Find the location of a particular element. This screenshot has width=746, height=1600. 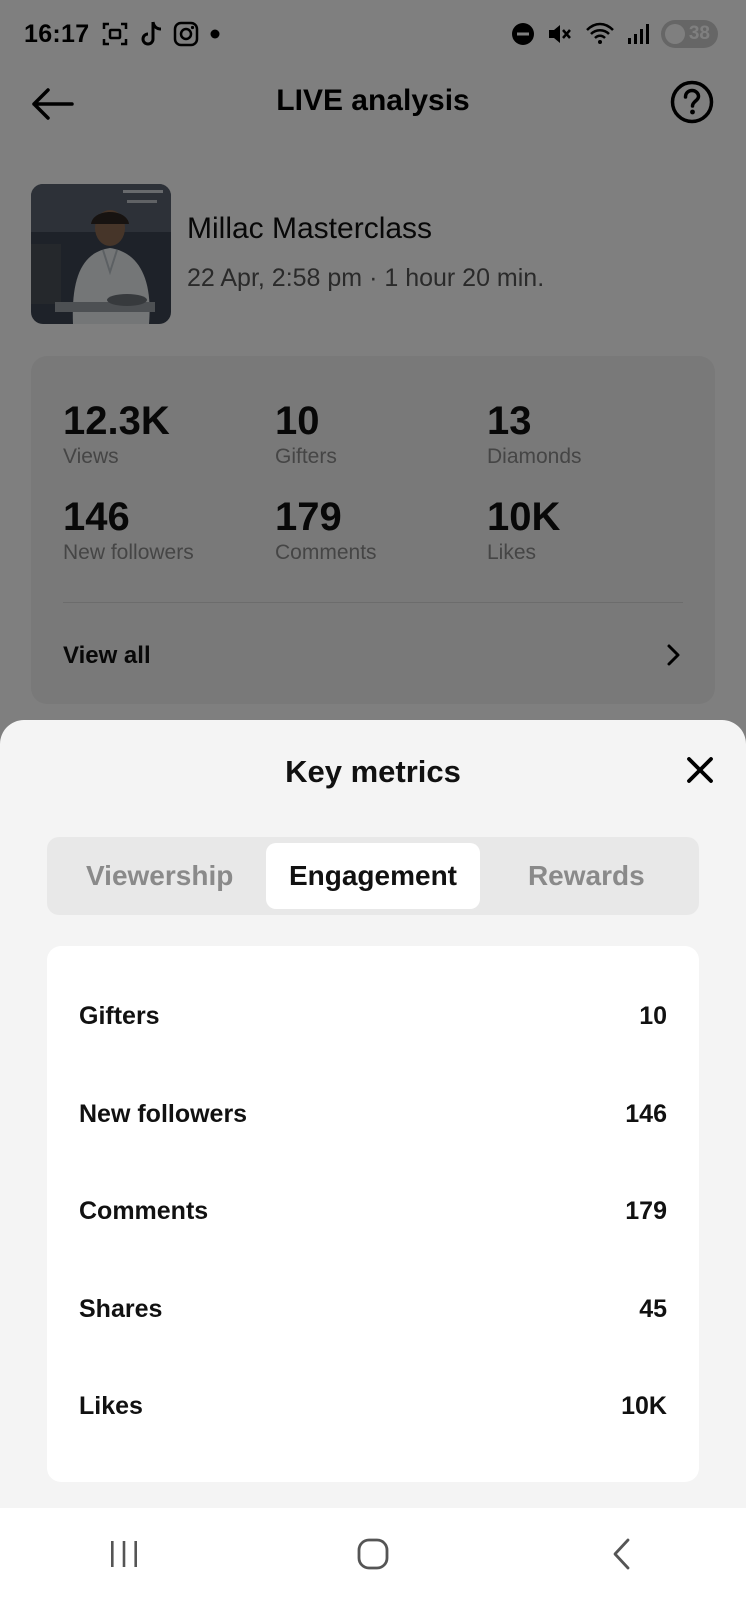

tab-engagement: Engagement is located at coordinates (373, 876).